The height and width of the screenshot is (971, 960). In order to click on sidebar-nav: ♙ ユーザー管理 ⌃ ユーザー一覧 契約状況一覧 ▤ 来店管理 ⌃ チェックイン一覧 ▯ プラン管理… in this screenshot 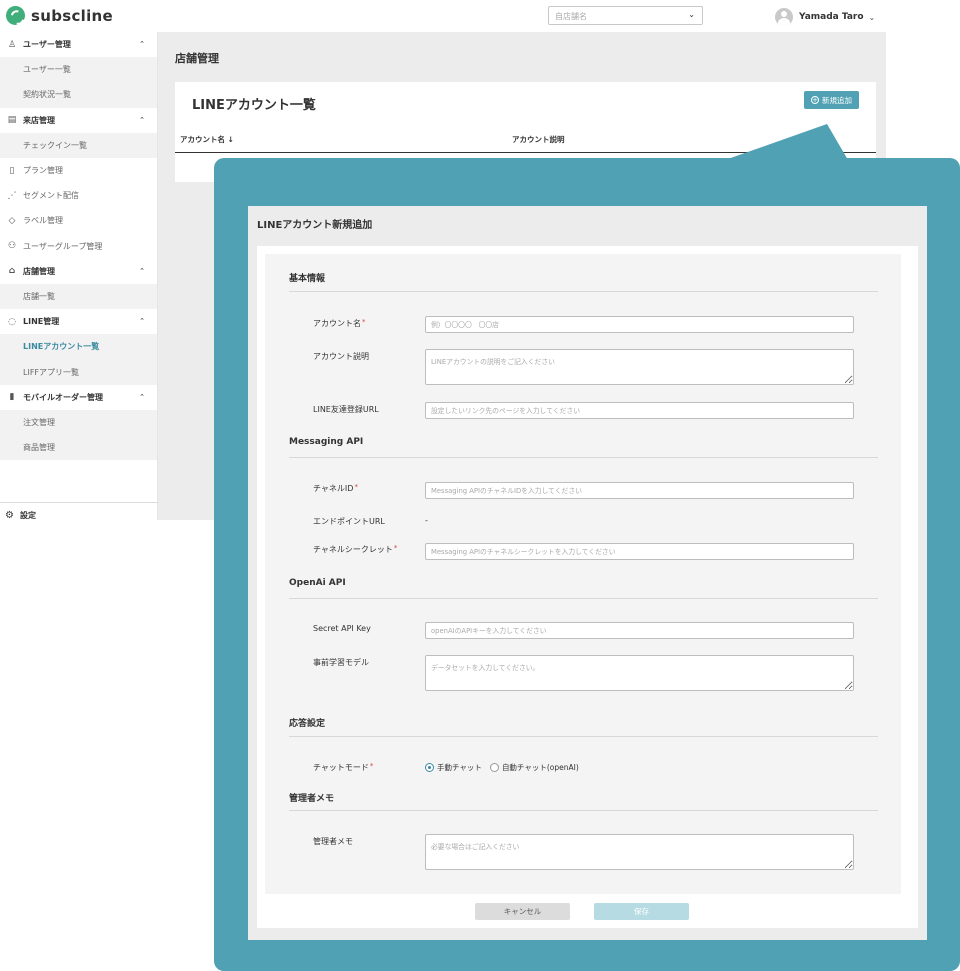, I will do `click(78, 246)`.